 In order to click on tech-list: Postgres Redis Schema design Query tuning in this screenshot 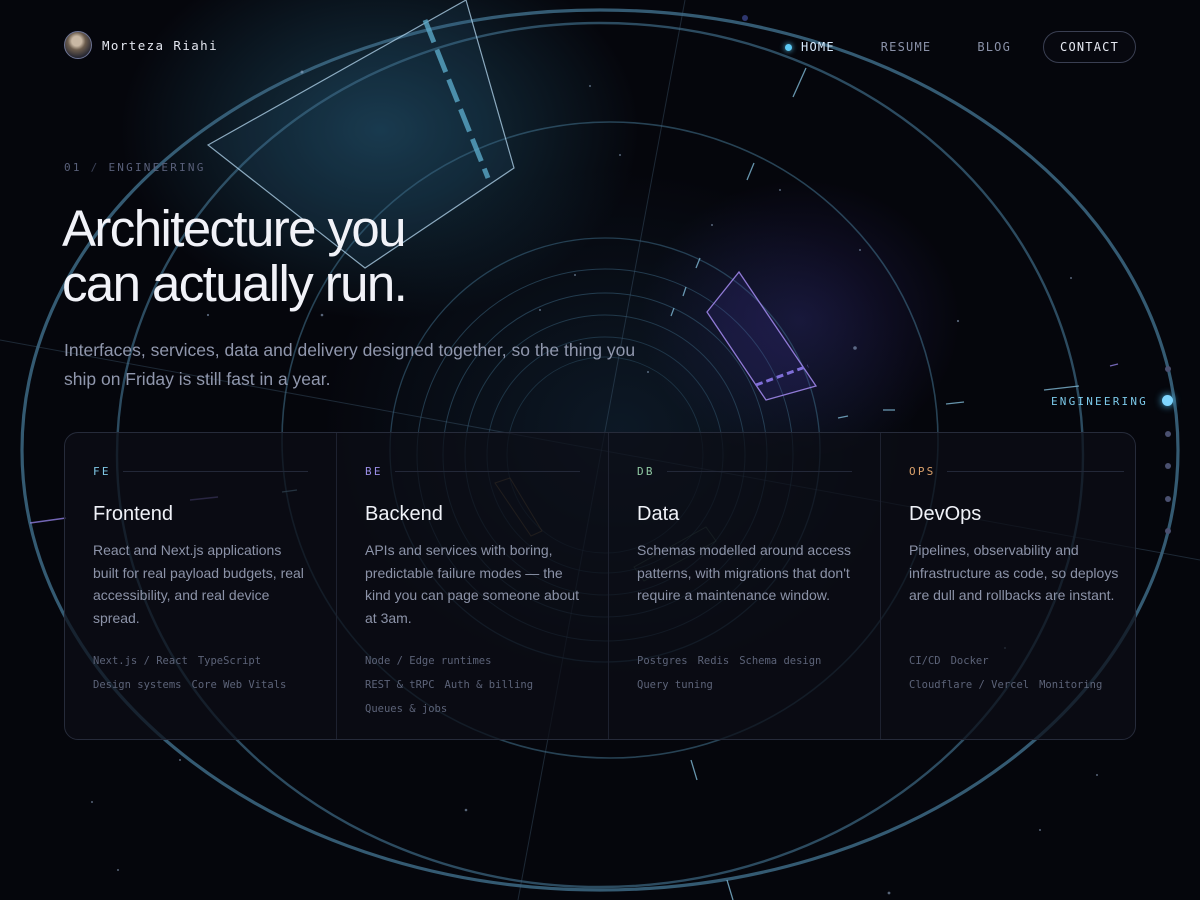, I will do `click(744, 673)`.